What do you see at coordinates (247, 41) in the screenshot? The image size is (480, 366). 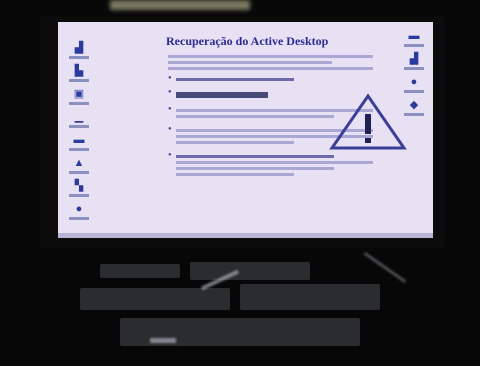 I see `page-title: Recuperação do Active Desktop` at bounding box center [247, 41].